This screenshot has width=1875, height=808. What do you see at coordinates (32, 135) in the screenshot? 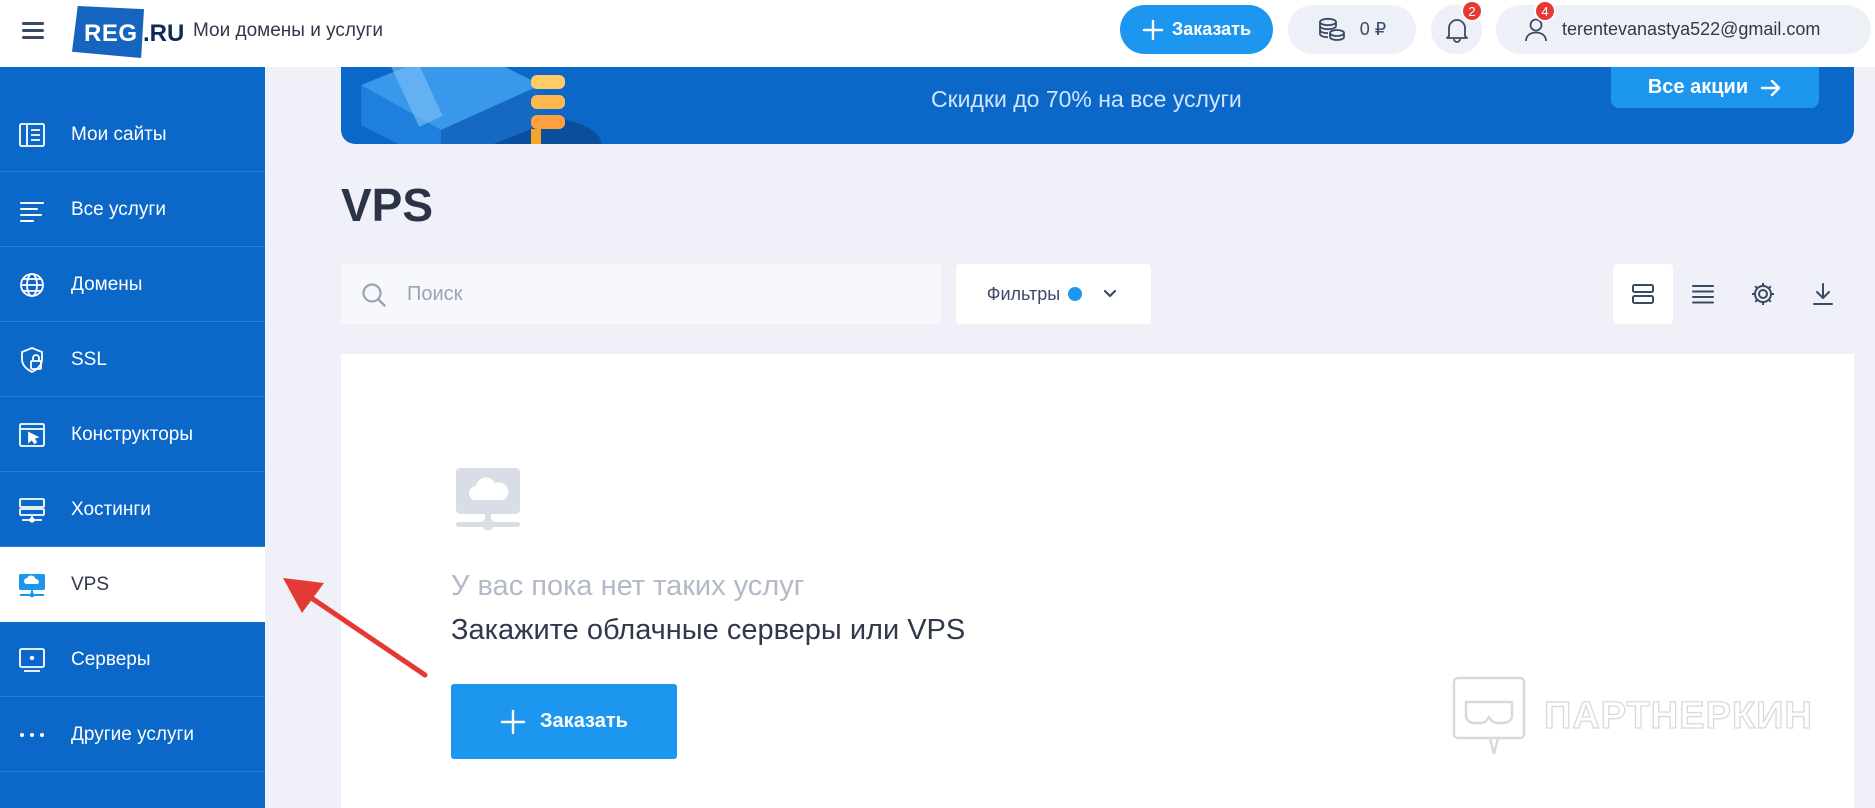
I see `sites-icon` at bounding box center [32, 135].